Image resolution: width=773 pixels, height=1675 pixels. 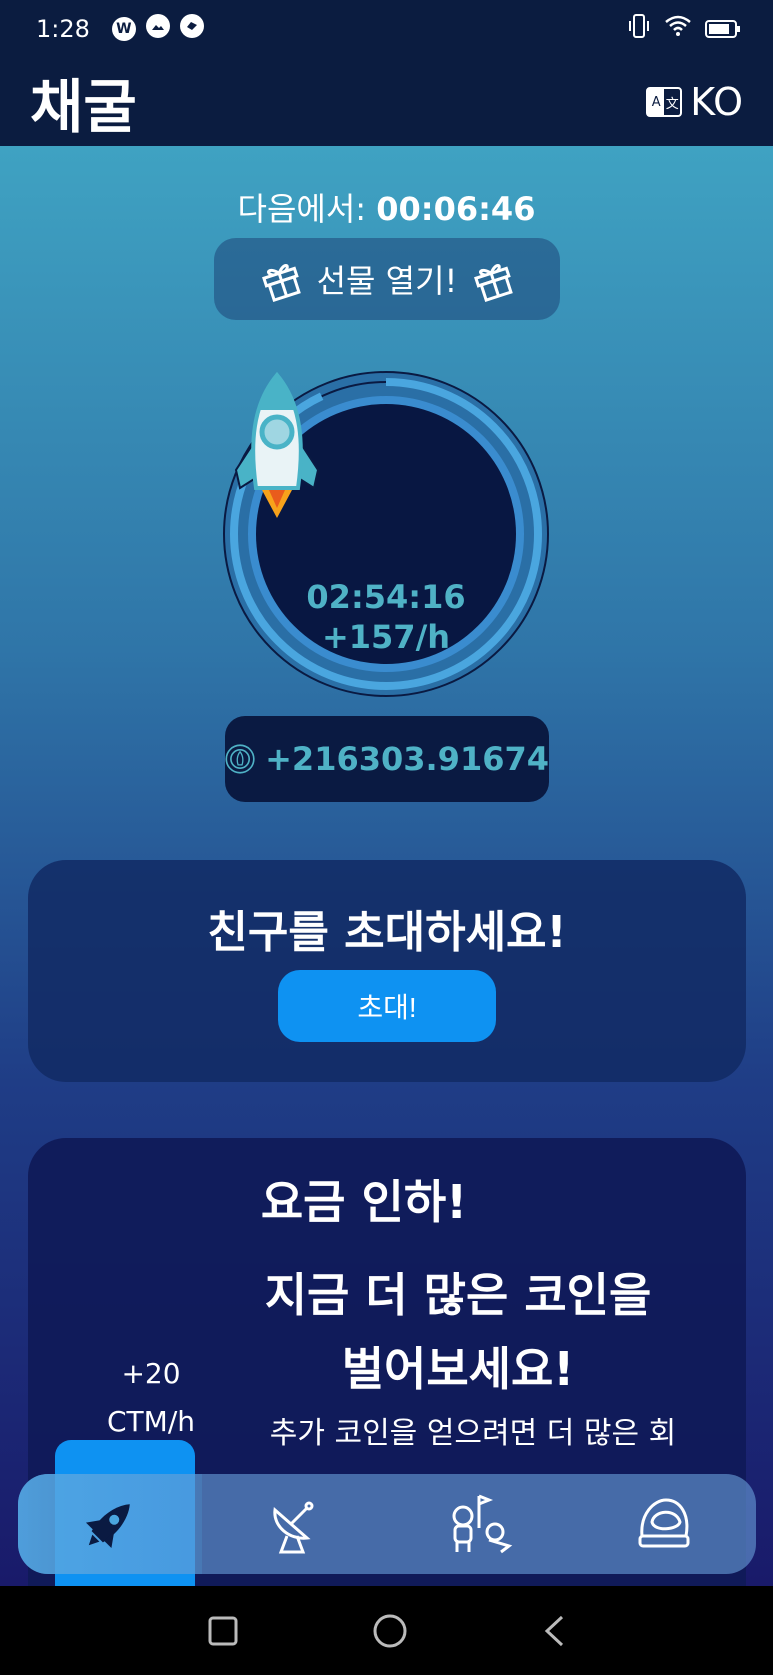 What do you see at coordinates (458, 1295) in the screenshot?
I see `promo-headline-line1: 지금 더 많은 코인을` at bounding box center [458, 1295].